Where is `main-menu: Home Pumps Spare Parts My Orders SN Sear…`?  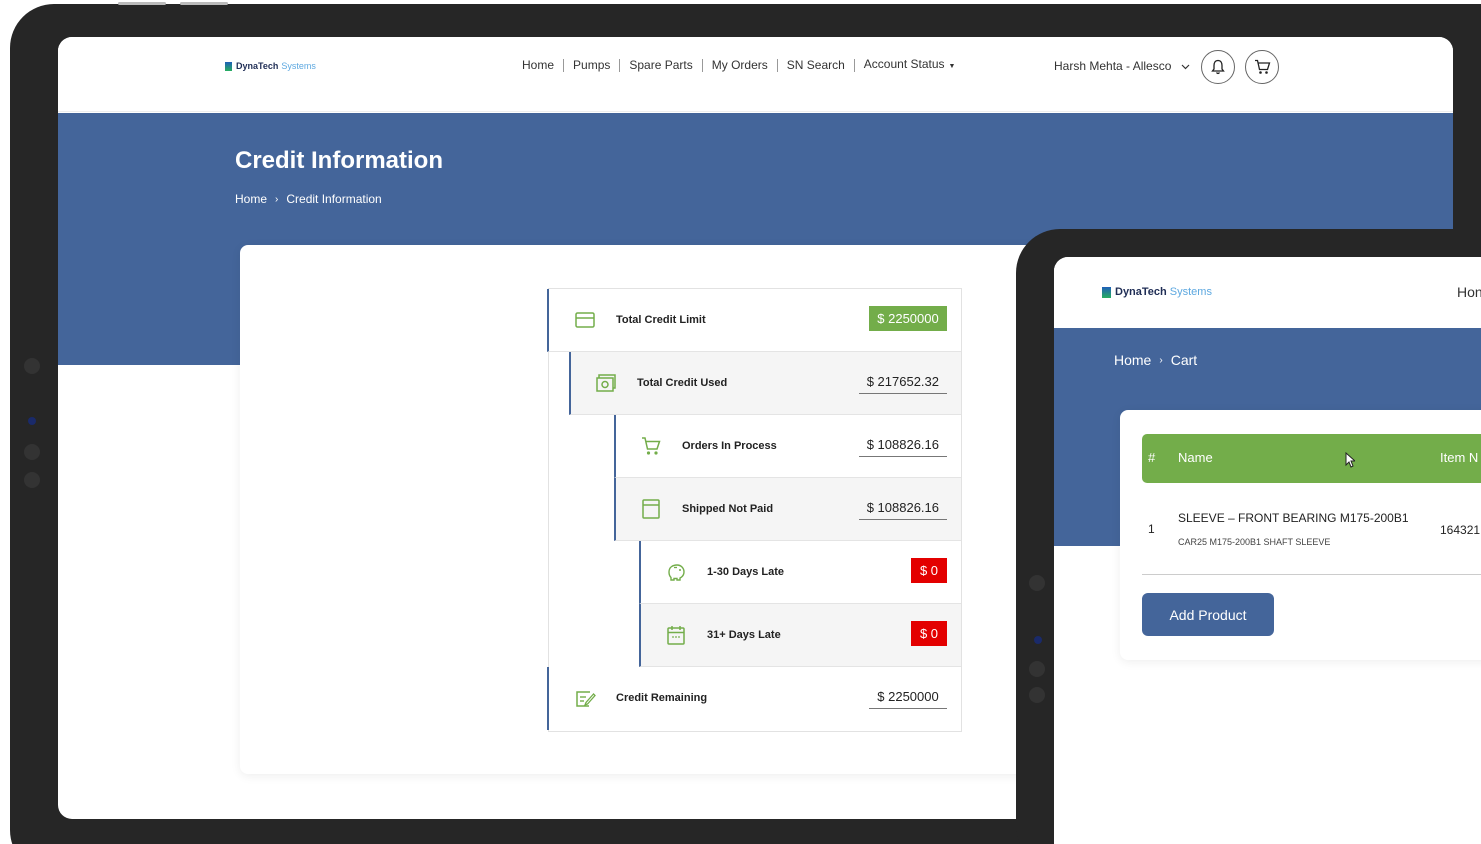 main-menu: Home Pumps Spare Parts My Orders SN Sear… is located at coordinates (738, 65).